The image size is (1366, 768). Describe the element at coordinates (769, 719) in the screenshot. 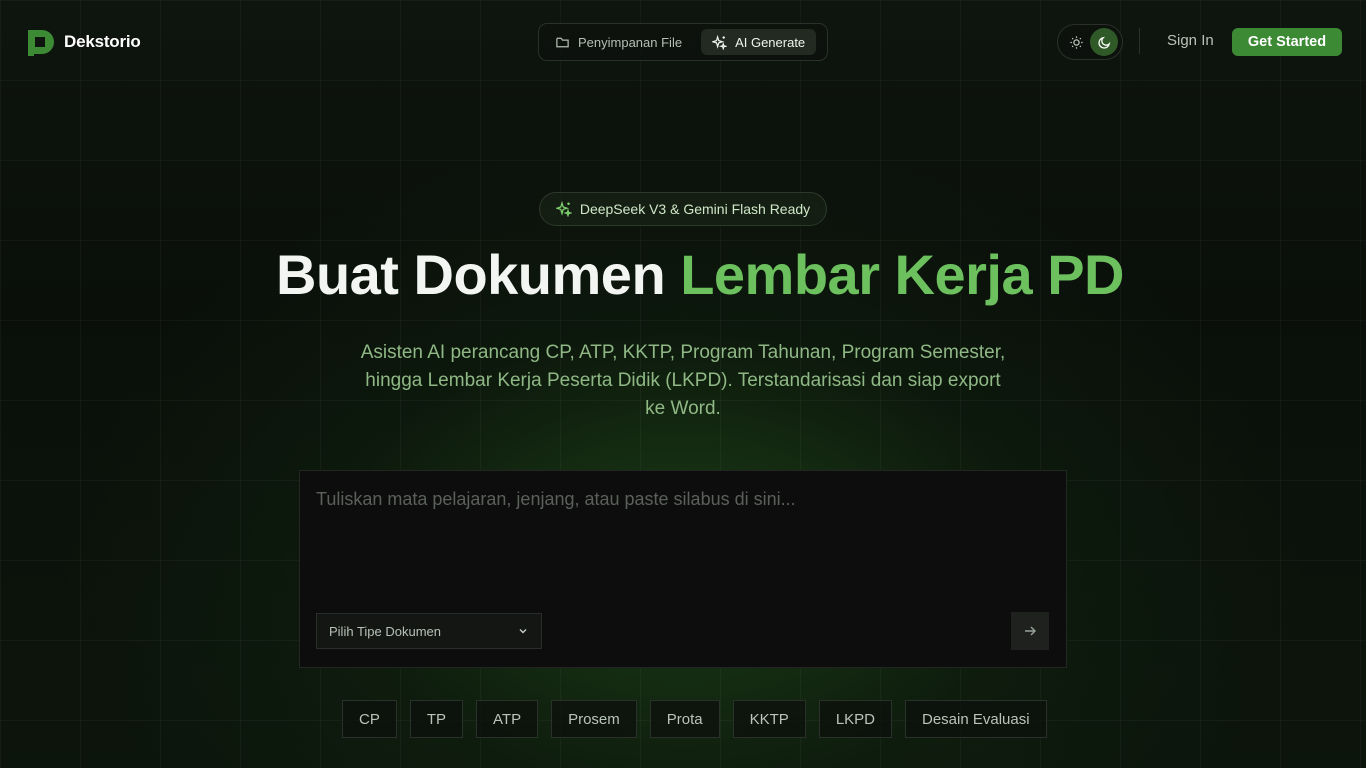

I see `chip-kktp: KKTP` at that location.